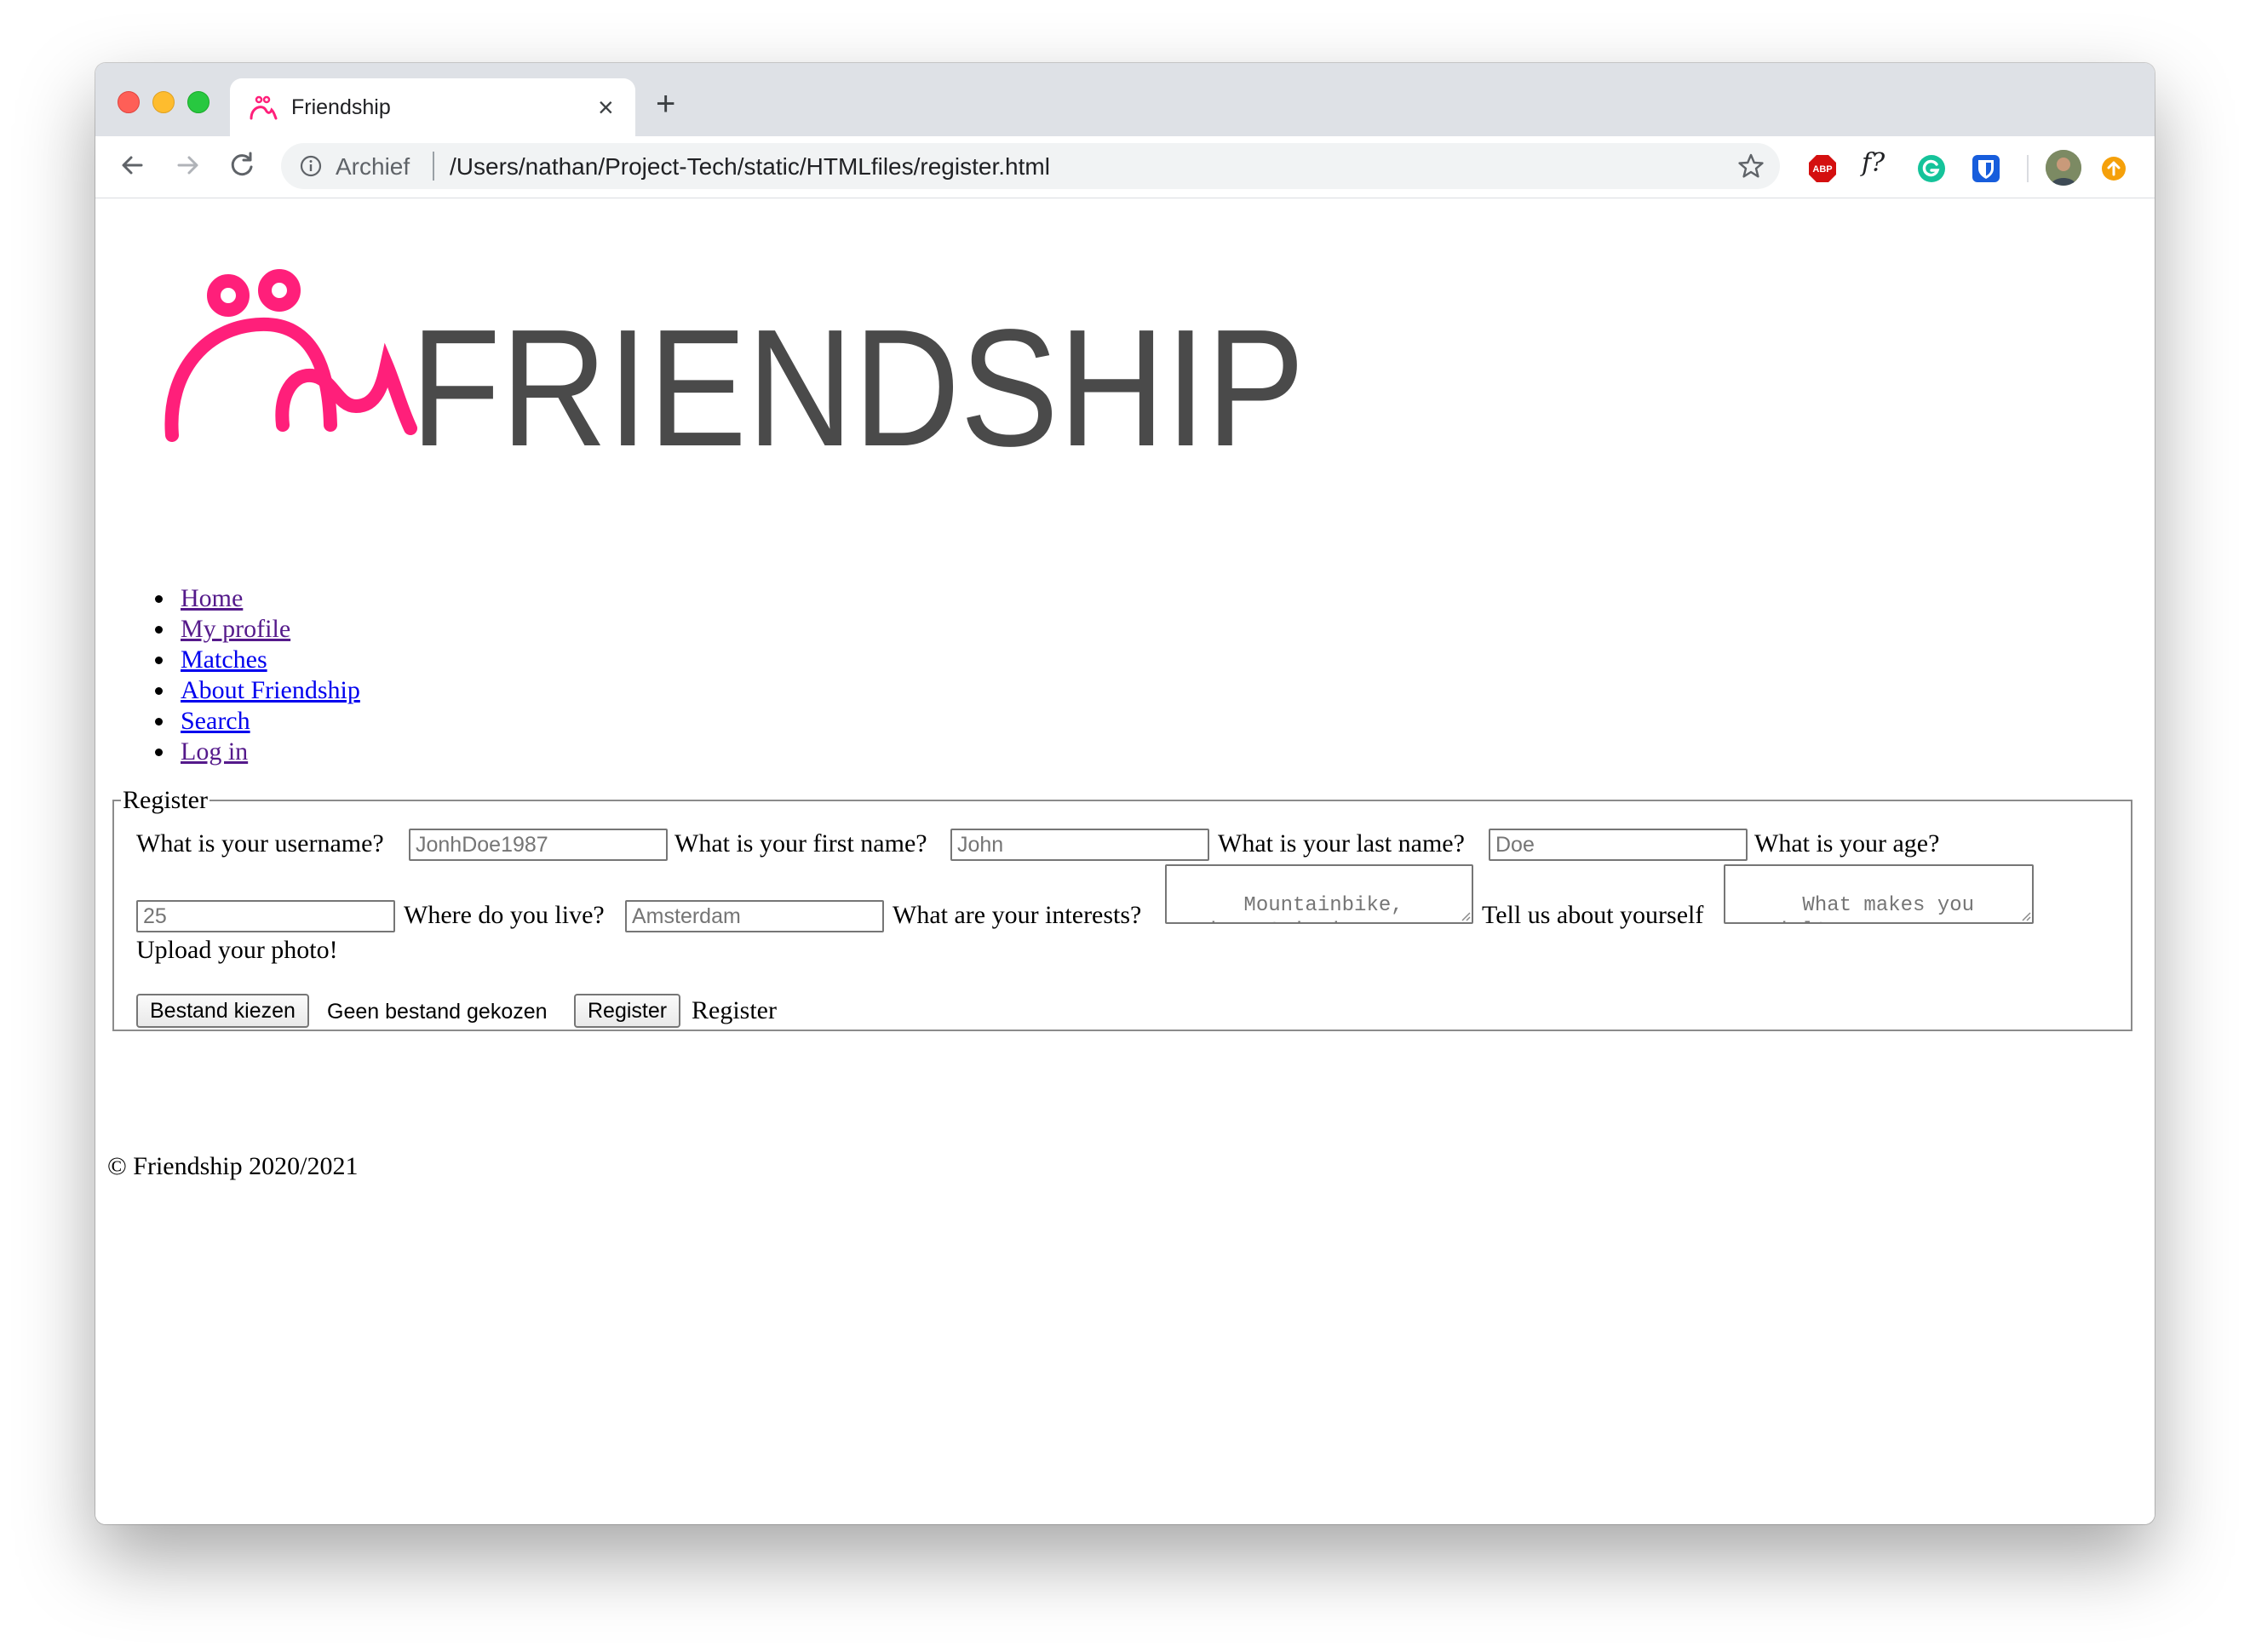  I want to click on interests-placeholder: Mountainbike, Movies, Swimming, Gaming,, so click(1286, 908).